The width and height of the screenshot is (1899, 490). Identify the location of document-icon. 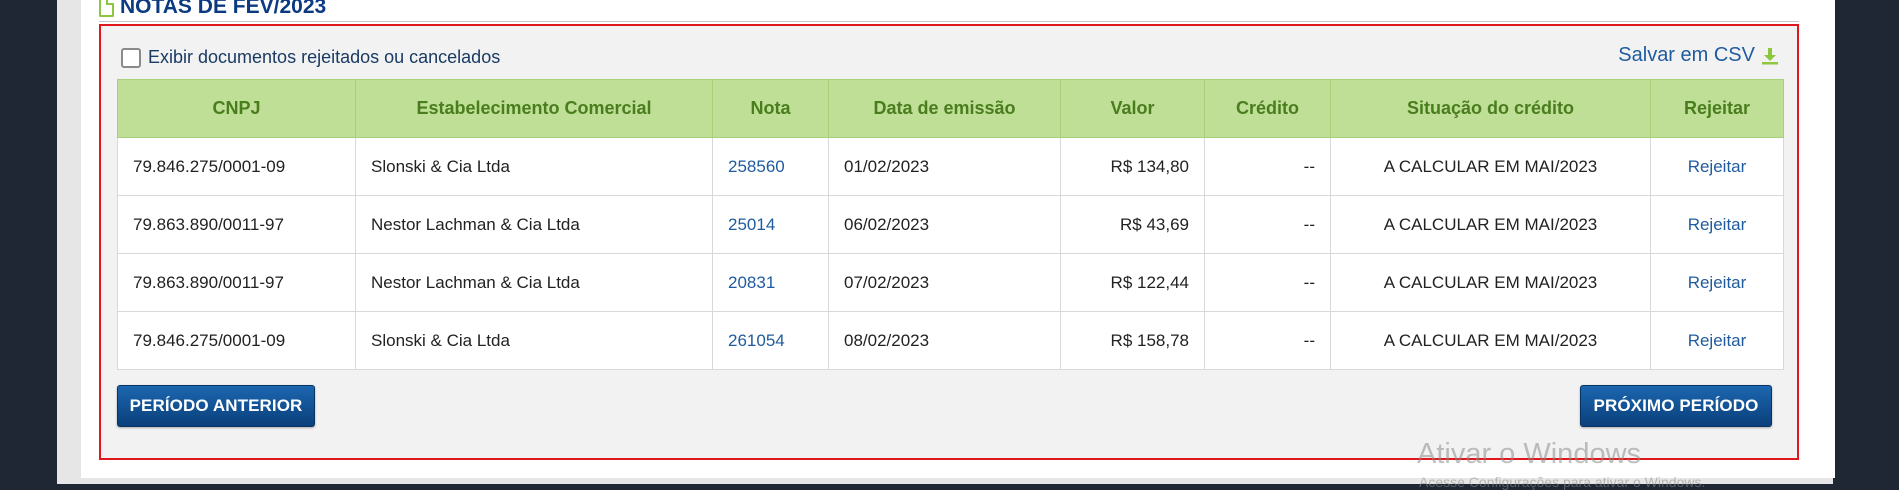
(106, 8).